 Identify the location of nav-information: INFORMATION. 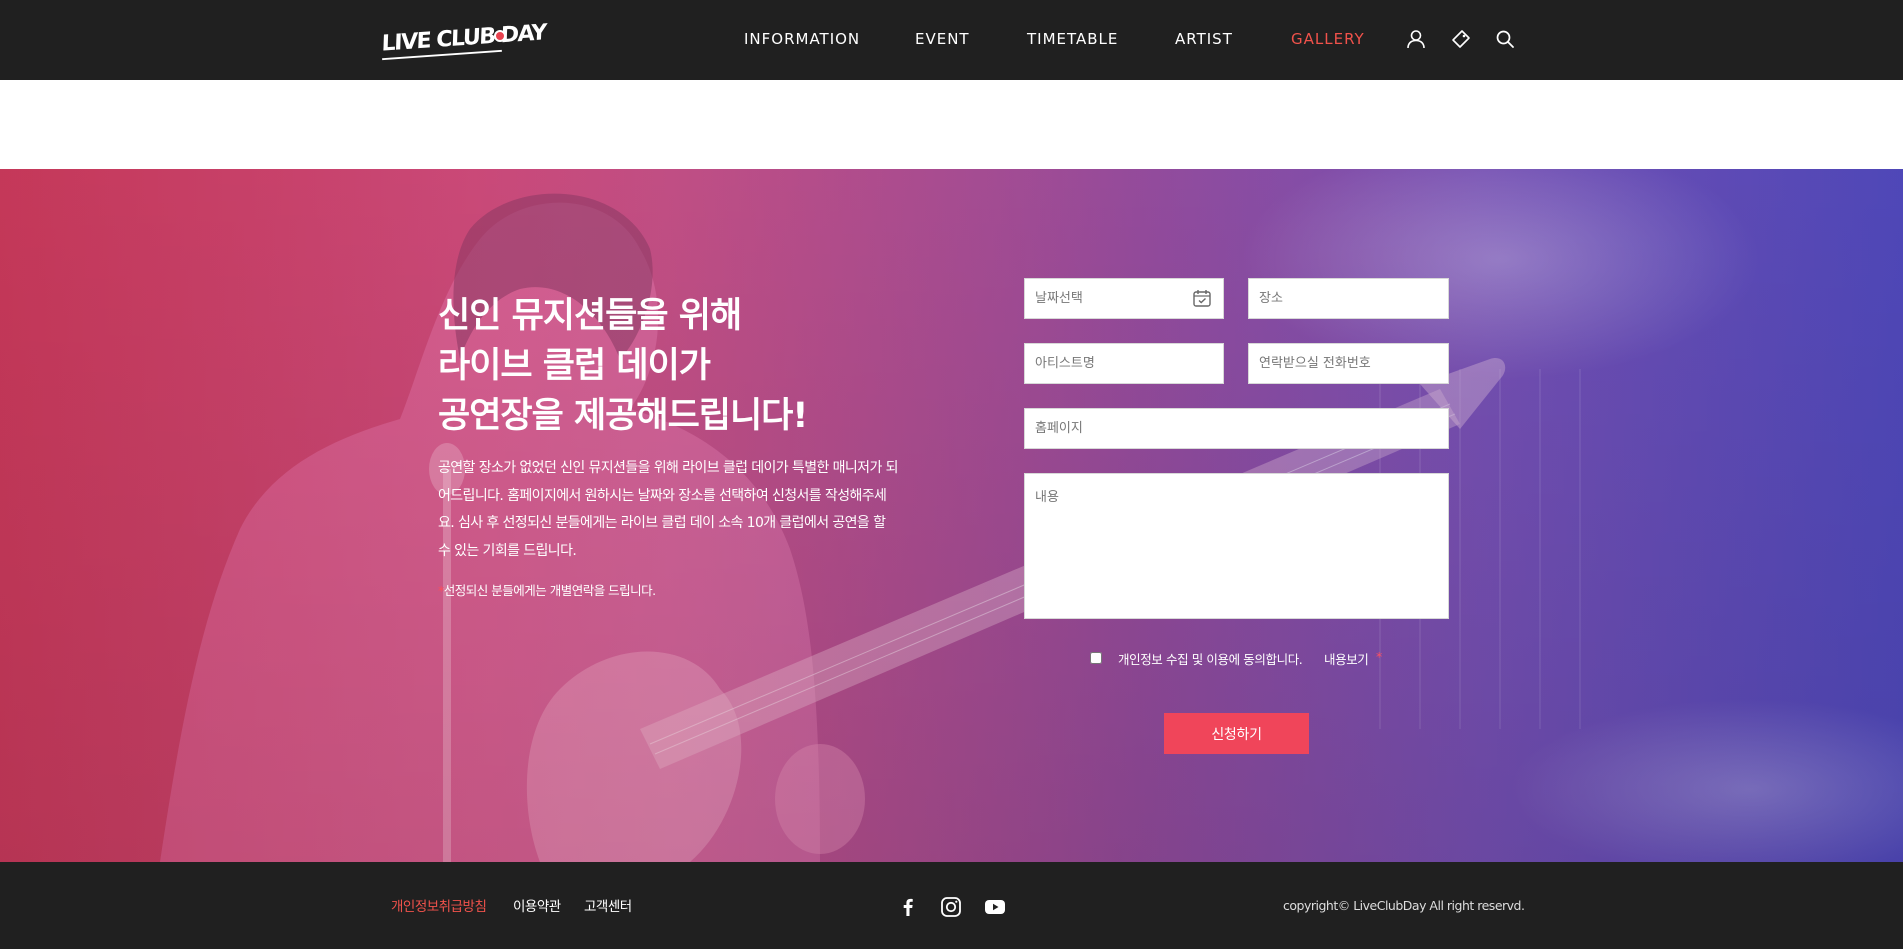
(802, 39).